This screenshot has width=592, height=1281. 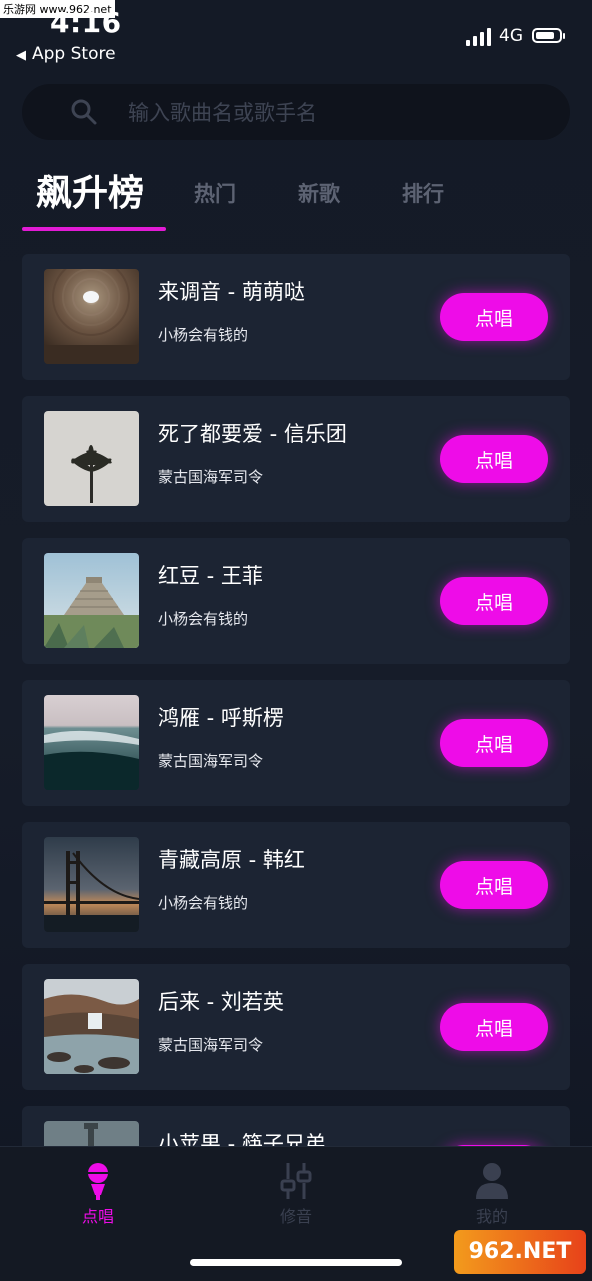 What do you see at coordinates (296, 1262) in the screenshot?
I see `home-indicator` at bounding box center [296, 1262].